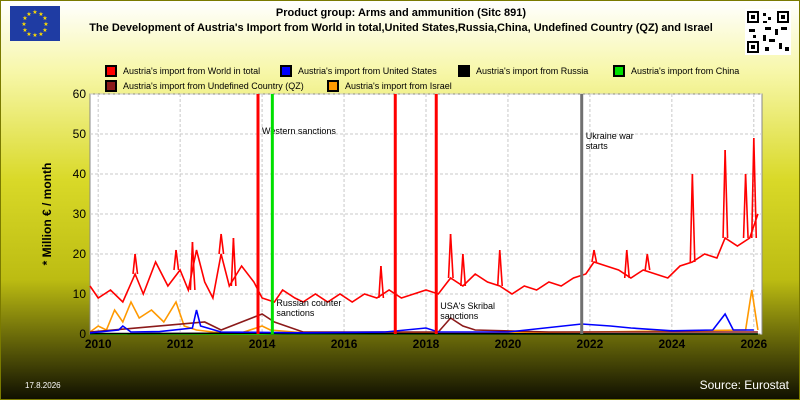 This screenshot has height=400, width=800. Describe the element at coordinates (753, 344) in the screenshot. I see `x-tick-label: 2026` at that location.